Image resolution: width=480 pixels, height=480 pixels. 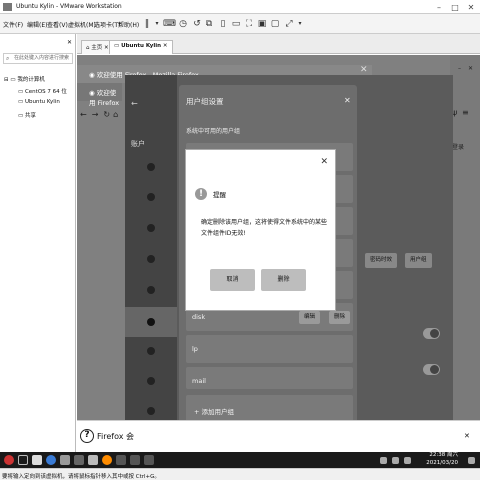 What do you see at coordinates (324, 162) in the screenshot?
I see `confirm-close-icon: ✕` at bounding box center [324, 162].